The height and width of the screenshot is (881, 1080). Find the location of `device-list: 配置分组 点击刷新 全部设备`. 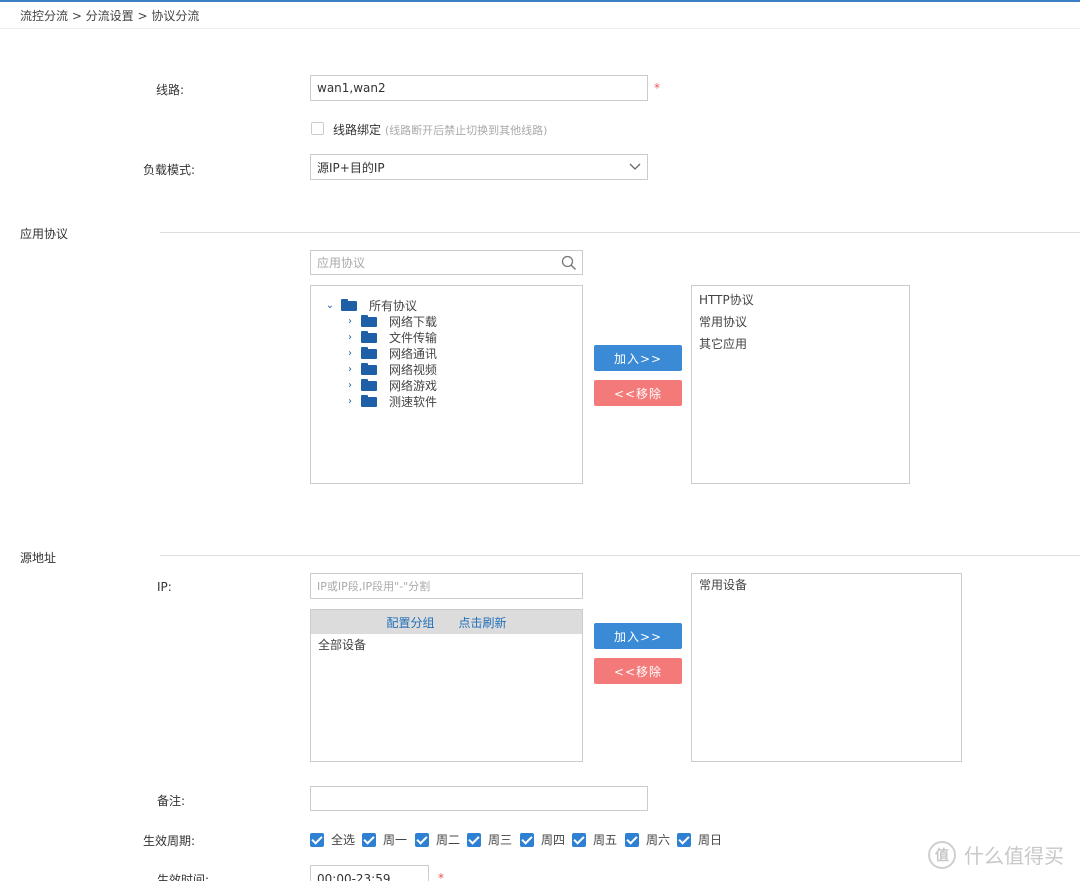

device-list: 配置分组 点击刷新 全部设备 is located at coordinates (446, 685).